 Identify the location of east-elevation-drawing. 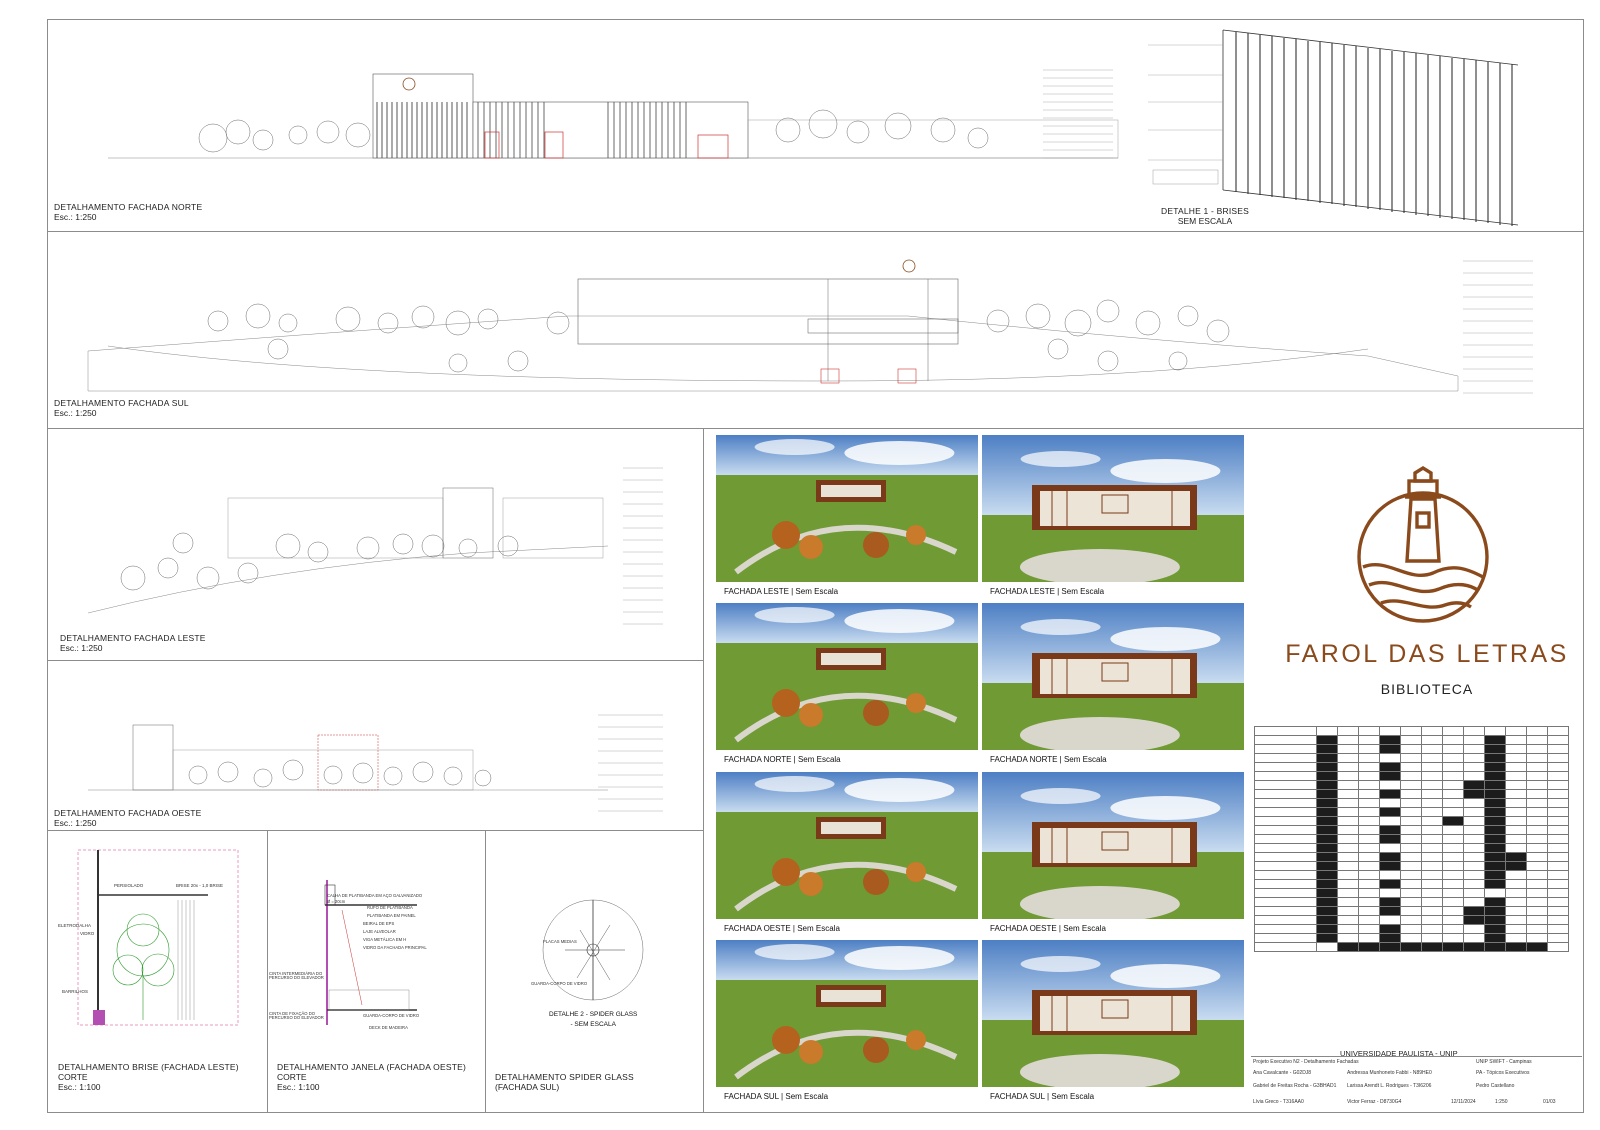
(375, 546).